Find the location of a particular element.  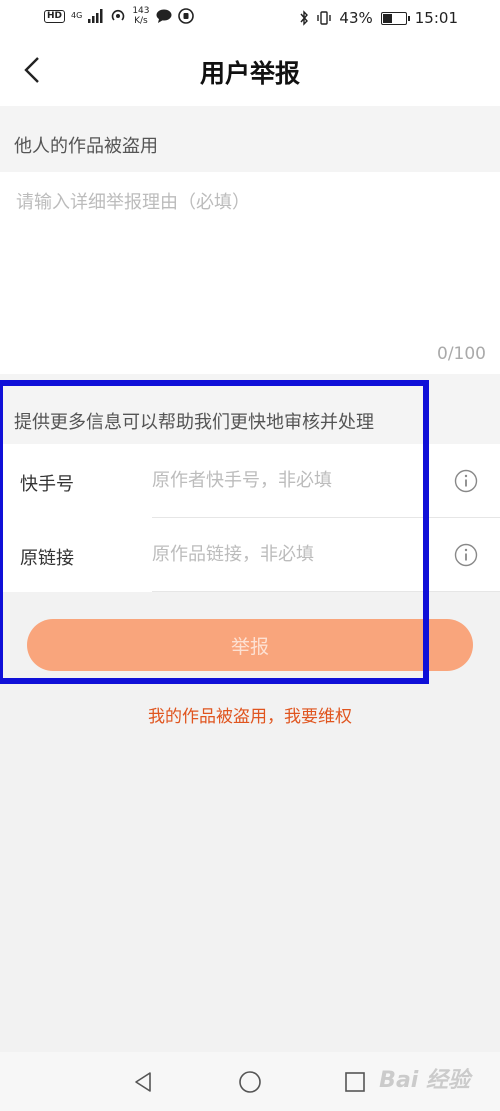

hotspot-icon is located at coordinates (118, 15).